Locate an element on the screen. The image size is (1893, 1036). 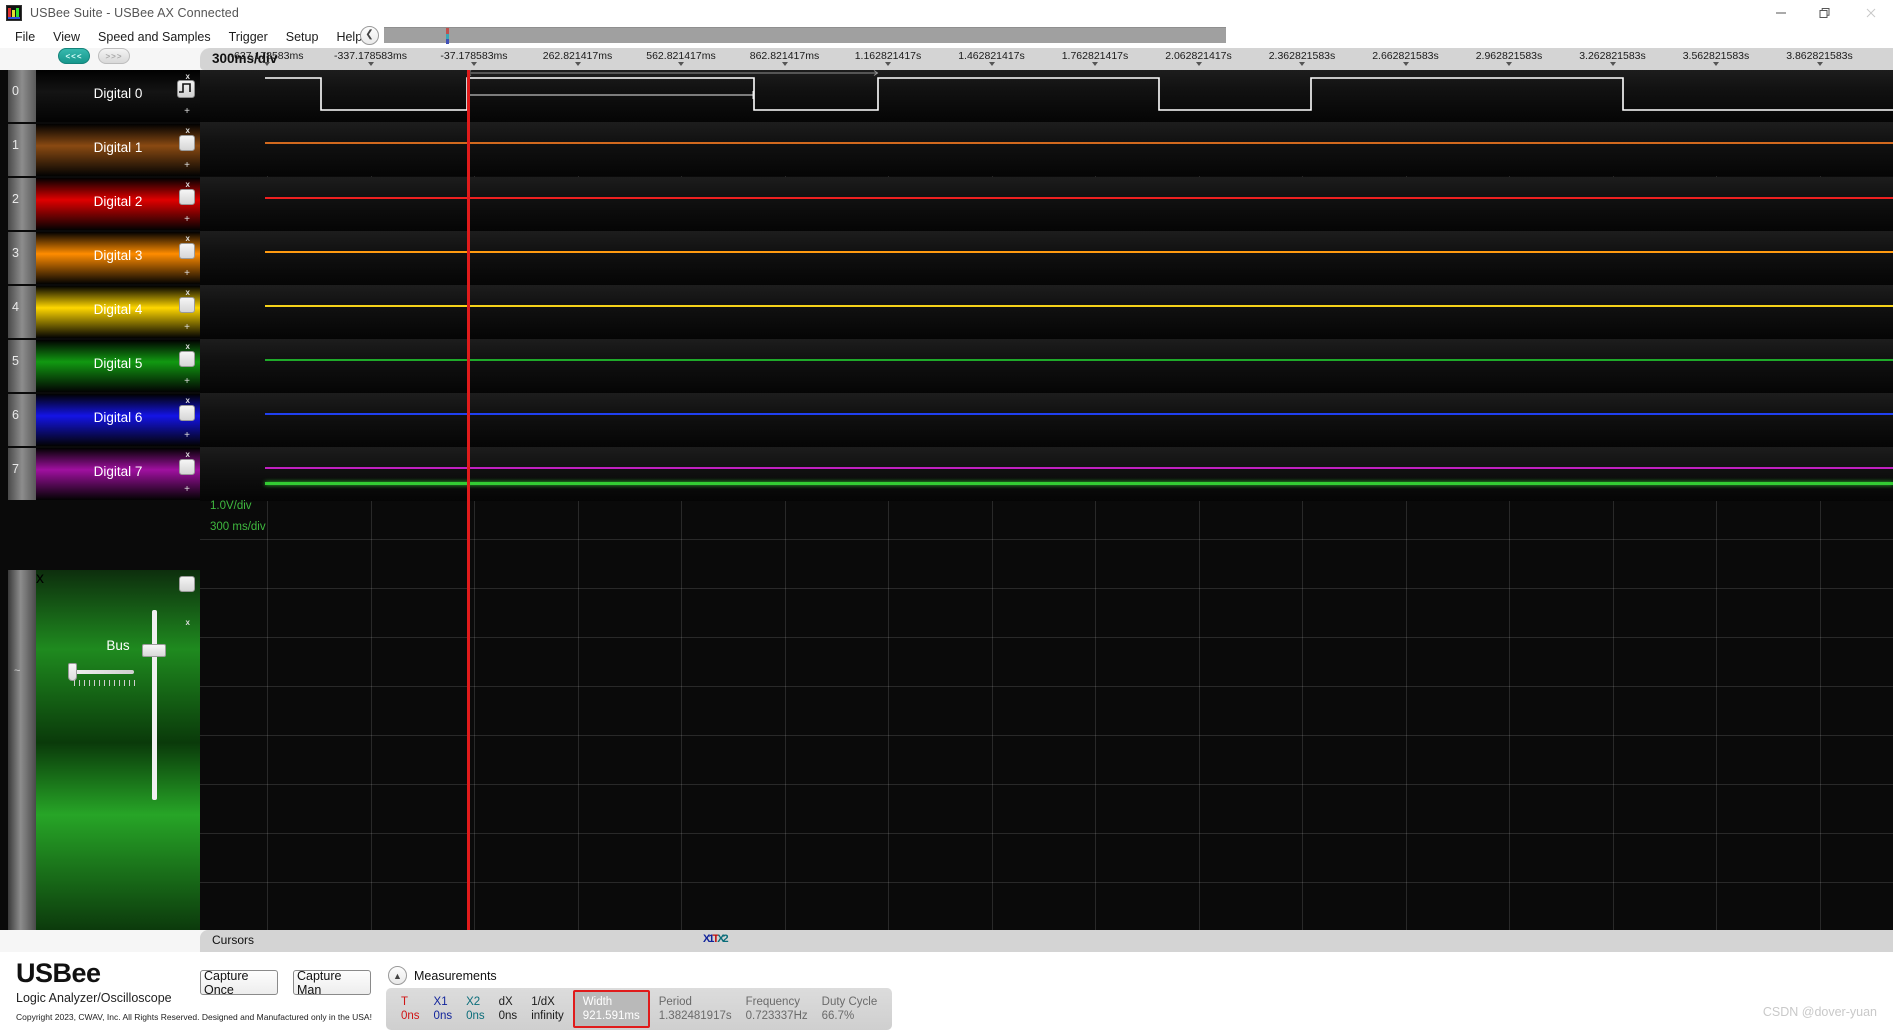
channel-body-0: x Digital 0 + is located at coordinates (118, 96).